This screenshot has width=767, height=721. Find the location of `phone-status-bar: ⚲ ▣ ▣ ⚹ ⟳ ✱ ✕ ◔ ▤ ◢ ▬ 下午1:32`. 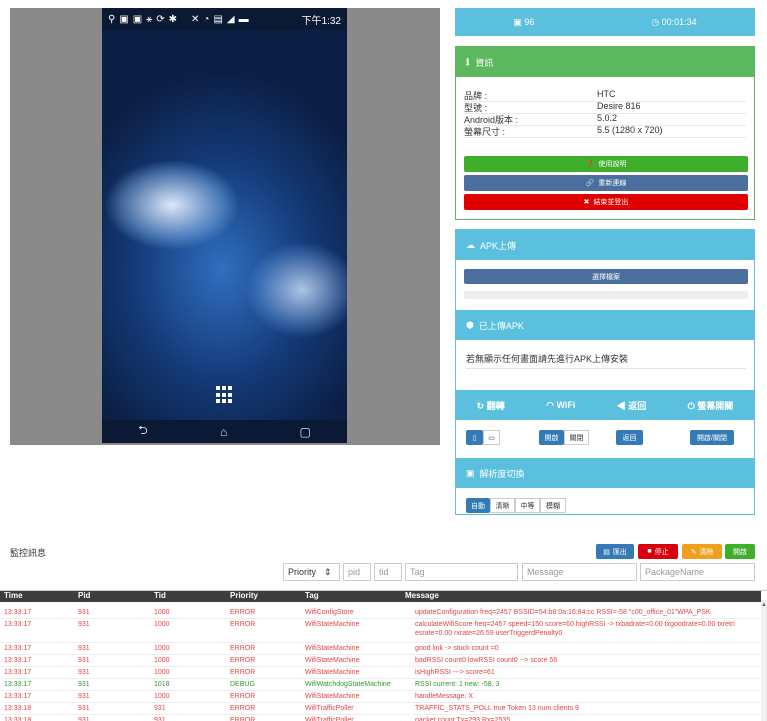

phone-status-bar: ⚲ ▣ ▣ ⚹ ⟳ ✱ ✕ ◔ ▤ ◢ ▬ 下午1:32 is located at coordinates (224, 19).